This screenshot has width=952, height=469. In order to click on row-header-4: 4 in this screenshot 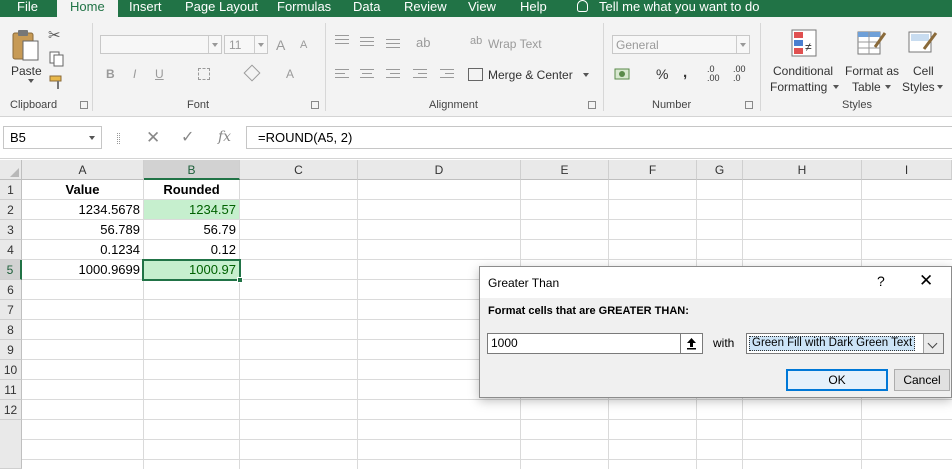, I will do `click(11, 250)`.